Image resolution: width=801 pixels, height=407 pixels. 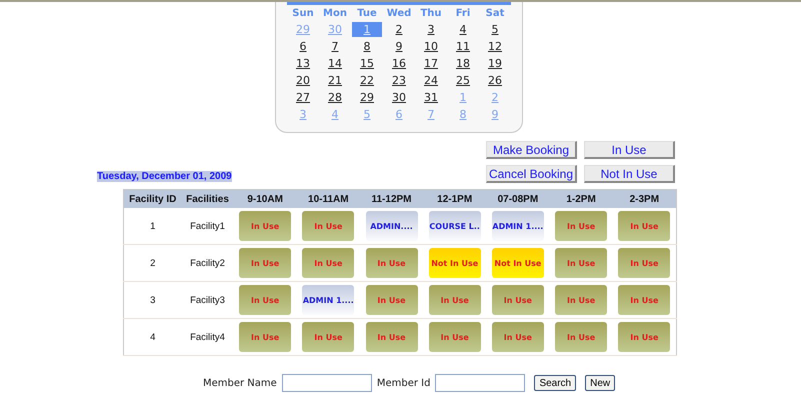 I want to click on column-header: 2-3PM, so click(x=644, y=199).